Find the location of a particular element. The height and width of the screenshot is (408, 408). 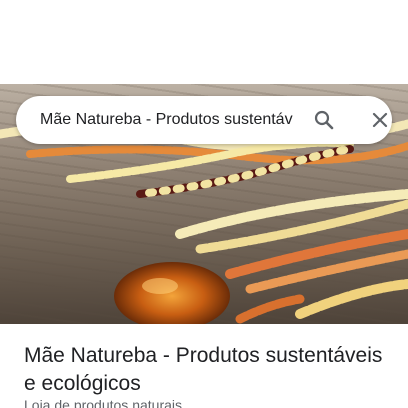

search-button is located at coordinates (324, 120).